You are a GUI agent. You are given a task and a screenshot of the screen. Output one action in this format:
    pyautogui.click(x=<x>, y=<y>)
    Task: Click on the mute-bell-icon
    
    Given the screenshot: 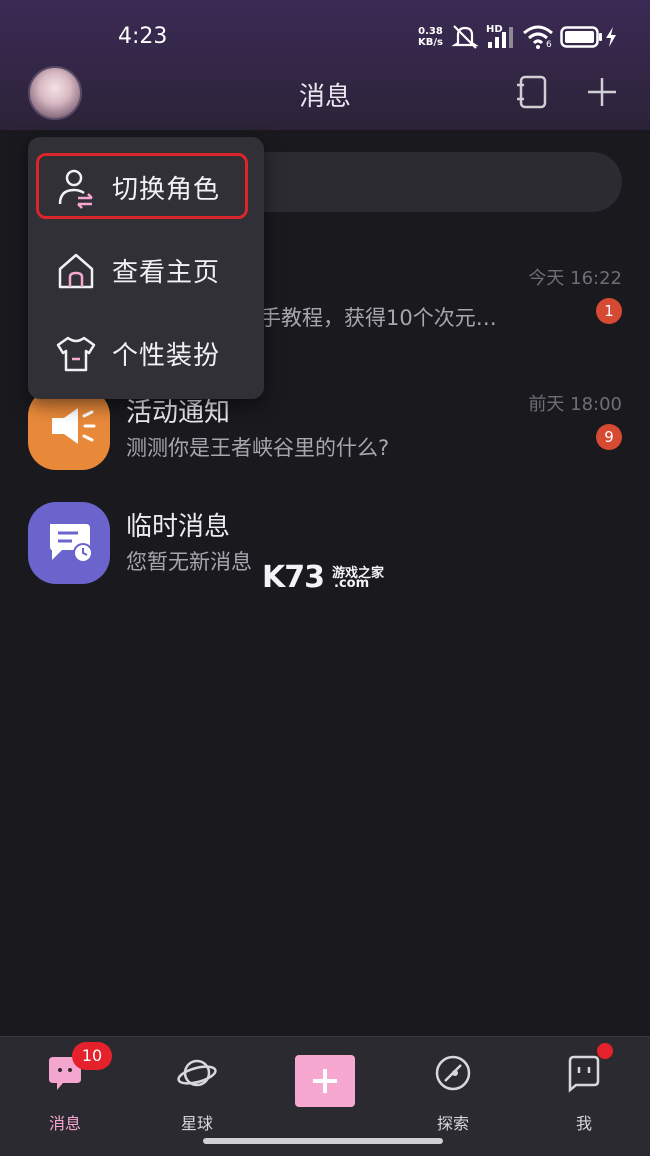 What is the action you would take?
    pyautogui.click(x=465, y=37)
    